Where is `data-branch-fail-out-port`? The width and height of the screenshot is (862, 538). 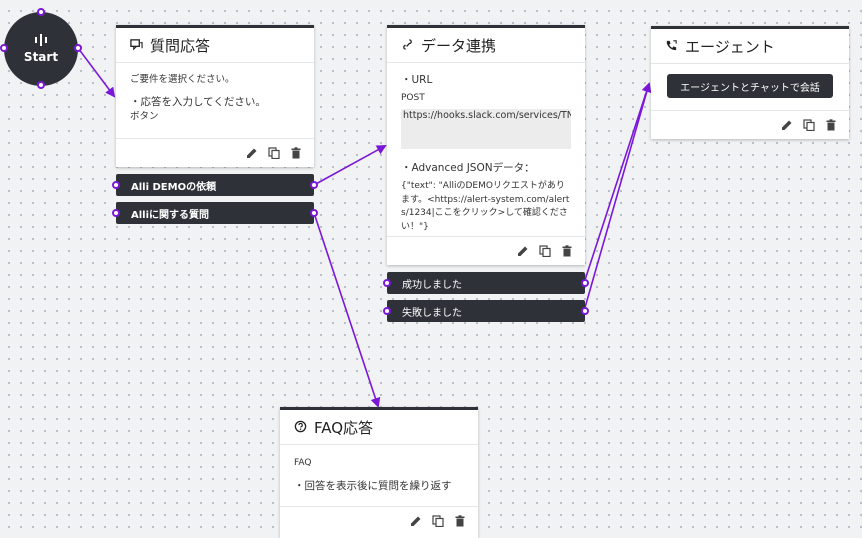
data-branch-fail-out-port is located at coordinates (585, 311).